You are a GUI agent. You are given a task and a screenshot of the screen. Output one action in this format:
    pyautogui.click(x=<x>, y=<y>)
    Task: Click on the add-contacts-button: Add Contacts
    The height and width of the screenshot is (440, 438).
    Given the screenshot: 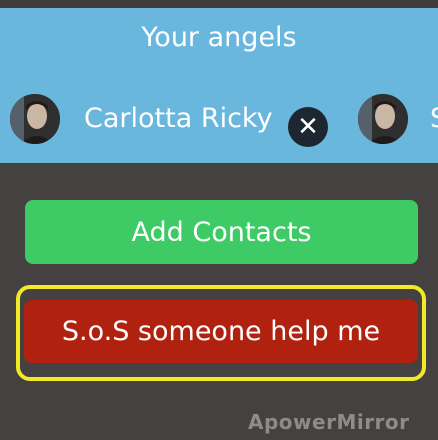 What is the action you would take?
    pyautogui.click(x=221, y=232)
    